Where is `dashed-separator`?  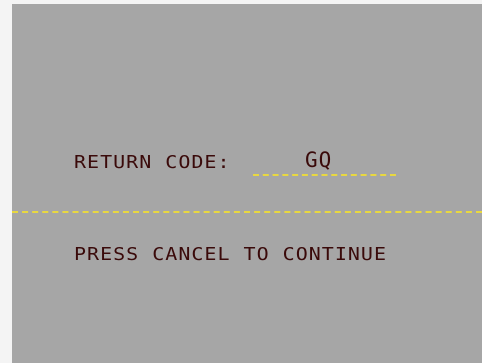 dashed-separator is located at coordinates (247, 212).